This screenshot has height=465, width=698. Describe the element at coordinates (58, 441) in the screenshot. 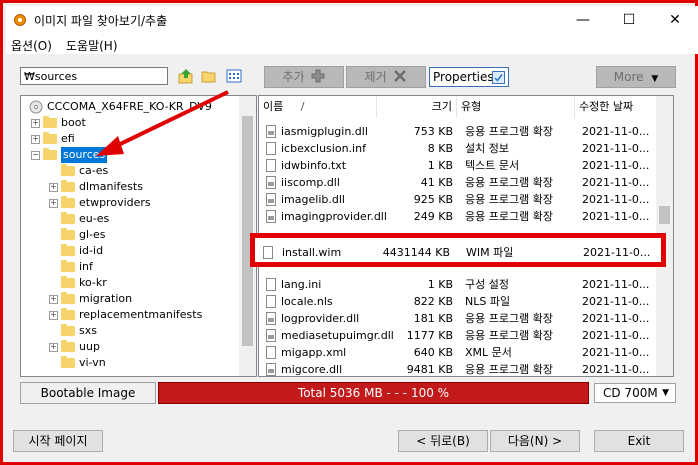

I see `start-page-button: 시작 페이지` at that location.